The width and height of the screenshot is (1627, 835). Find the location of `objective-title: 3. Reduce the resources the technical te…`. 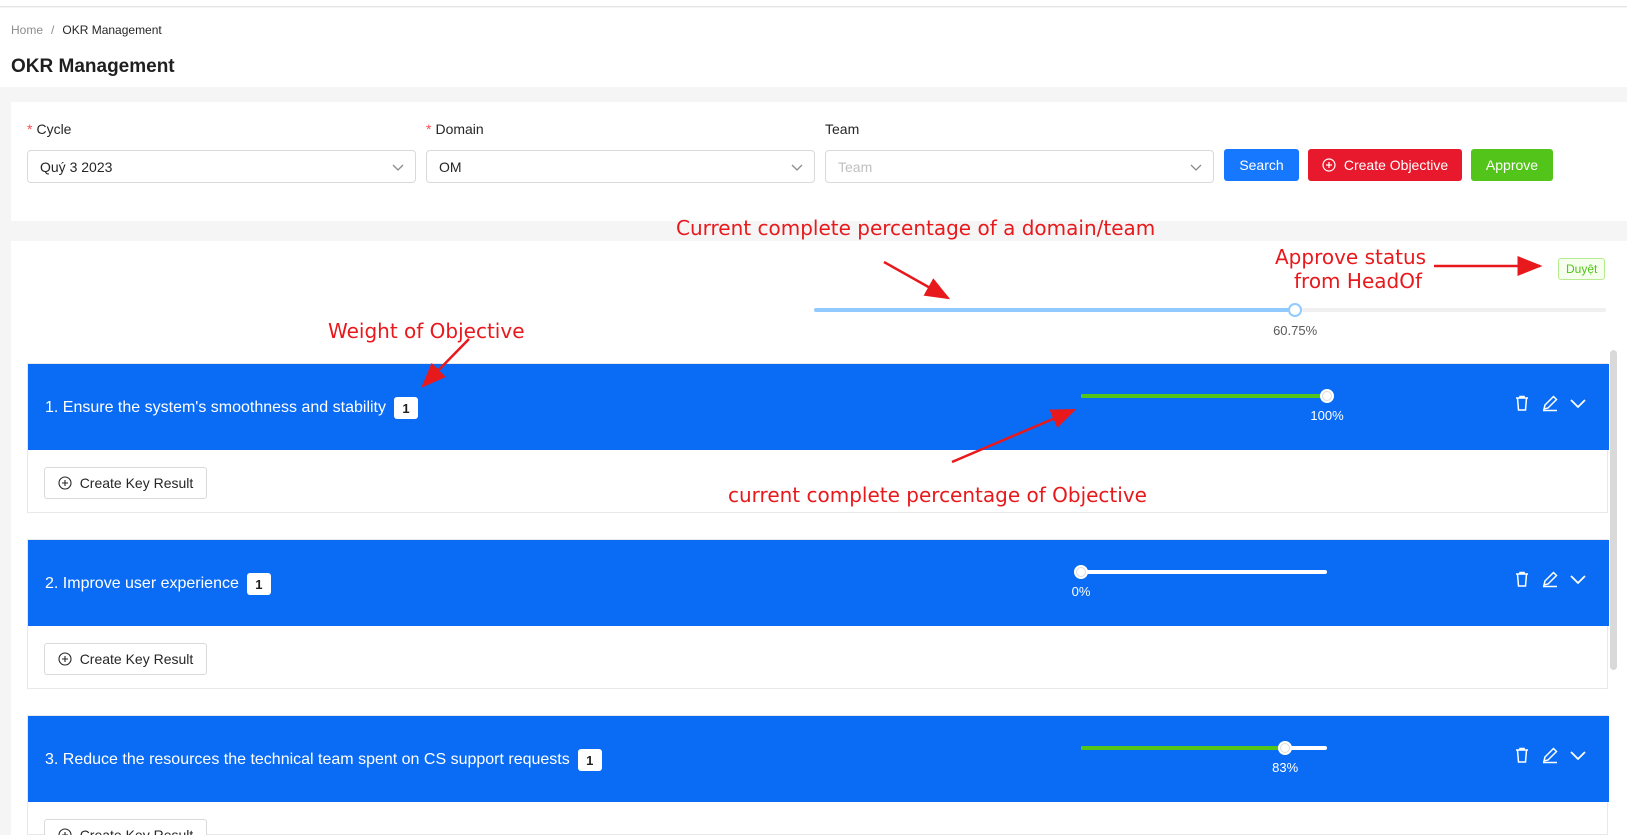

objective-title: 3. Reduce the resources the technical te… is located at coordinates (323, 760).